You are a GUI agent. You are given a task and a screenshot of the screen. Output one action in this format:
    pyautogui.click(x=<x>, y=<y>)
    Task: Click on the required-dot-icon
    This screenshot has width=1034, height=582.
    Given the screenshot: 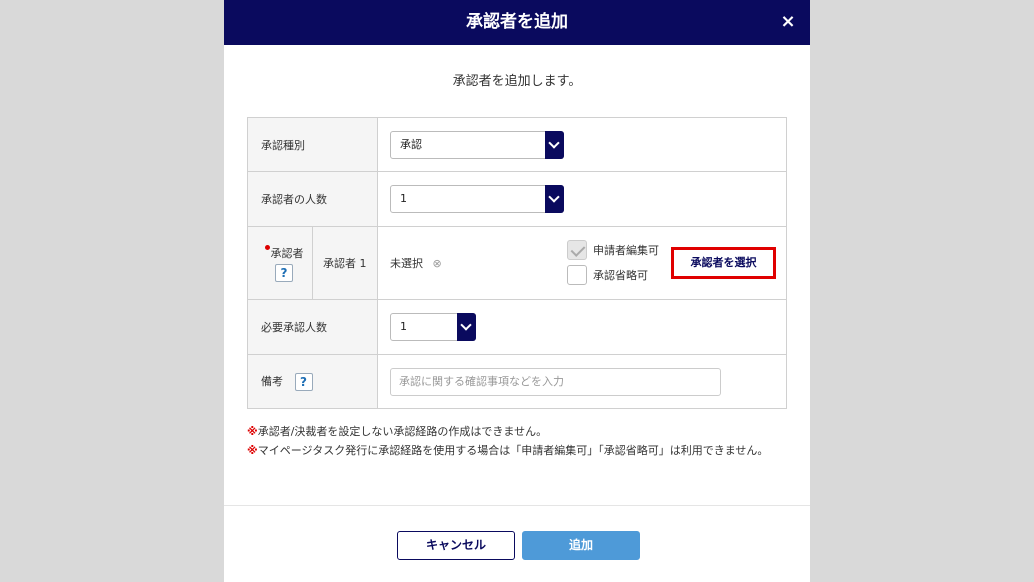 What is the action you would take?
    pyautogui.click(x=267, y=247)
    